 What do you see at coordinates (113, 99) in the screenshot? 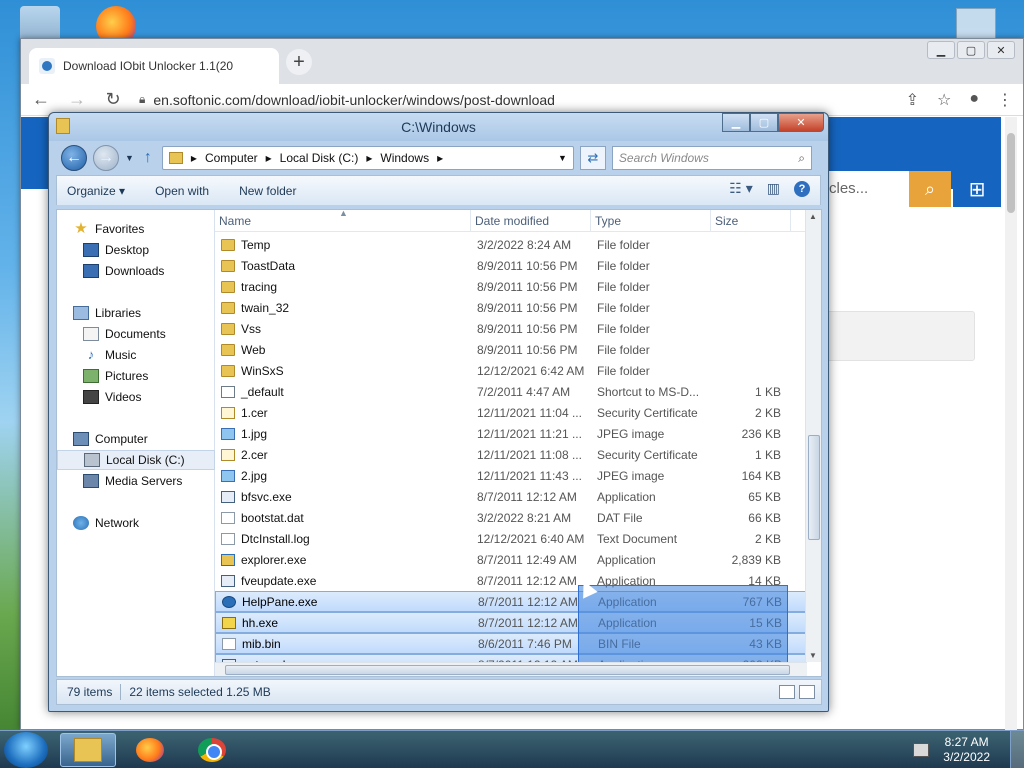
I see `reload-icon: ↻` at bounding box center [113, 99].